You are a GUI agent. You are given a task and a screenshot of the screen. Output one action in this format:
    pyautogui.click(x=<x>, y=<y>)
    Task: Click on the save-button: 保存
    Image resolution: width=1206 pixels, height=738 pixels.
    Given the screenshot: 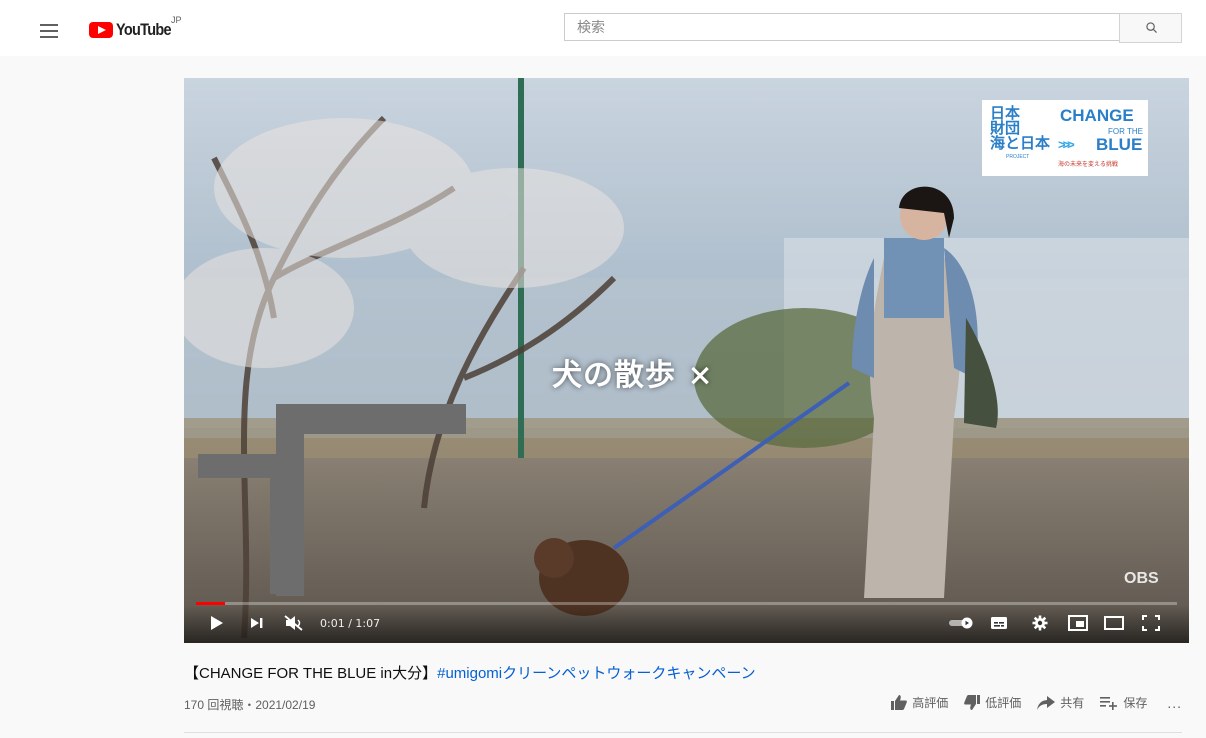 What is the action you would take?
    pyautogui.click(x=1123, y=702)
    